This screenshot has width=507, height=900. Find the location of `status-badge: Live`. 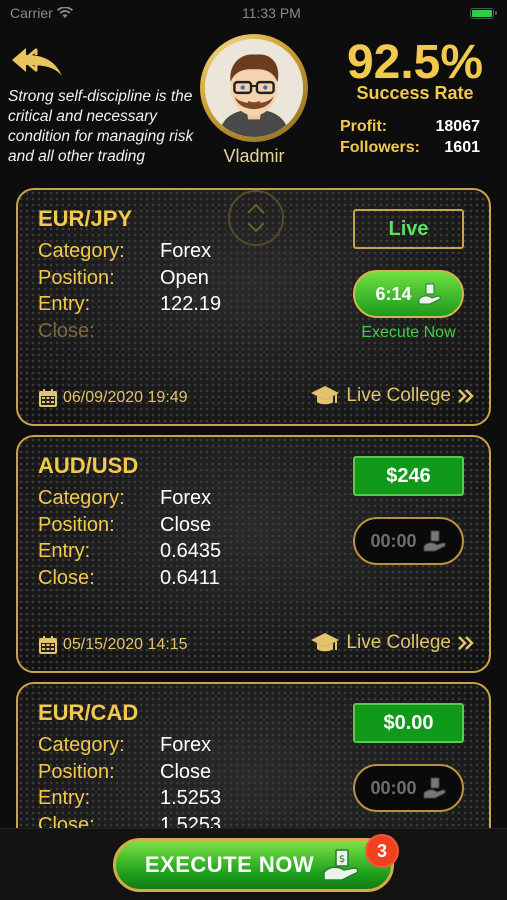

status-badge: Live is located at coordinates (408, 229).